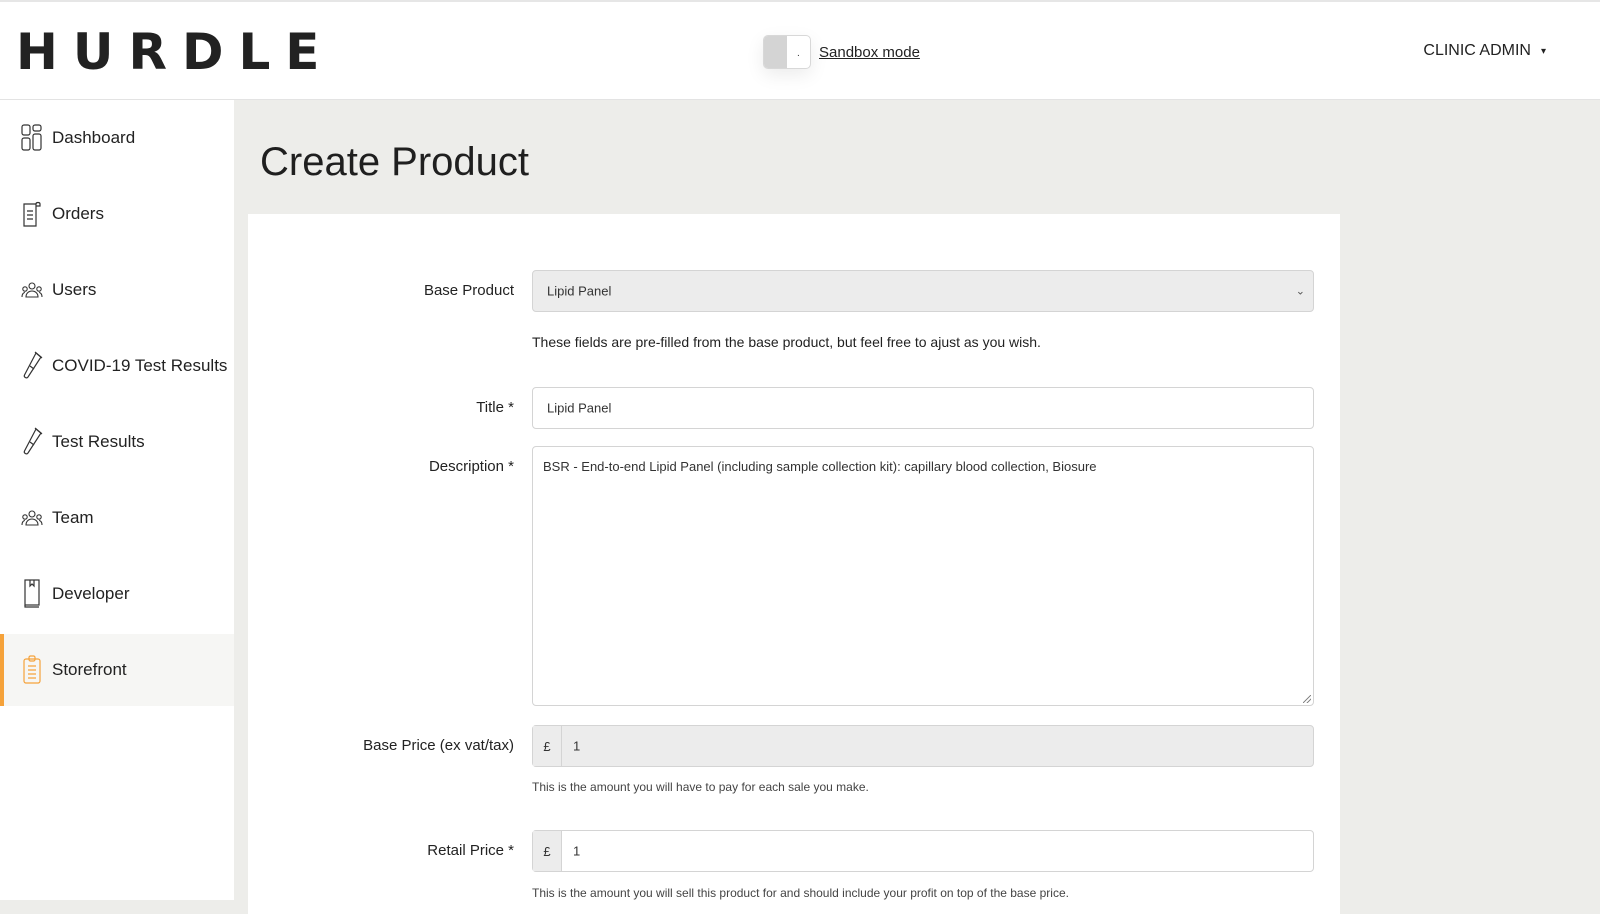 The image size is (1600, 914). I want to click on title-value: Lipid Panel, so click(579, 408).